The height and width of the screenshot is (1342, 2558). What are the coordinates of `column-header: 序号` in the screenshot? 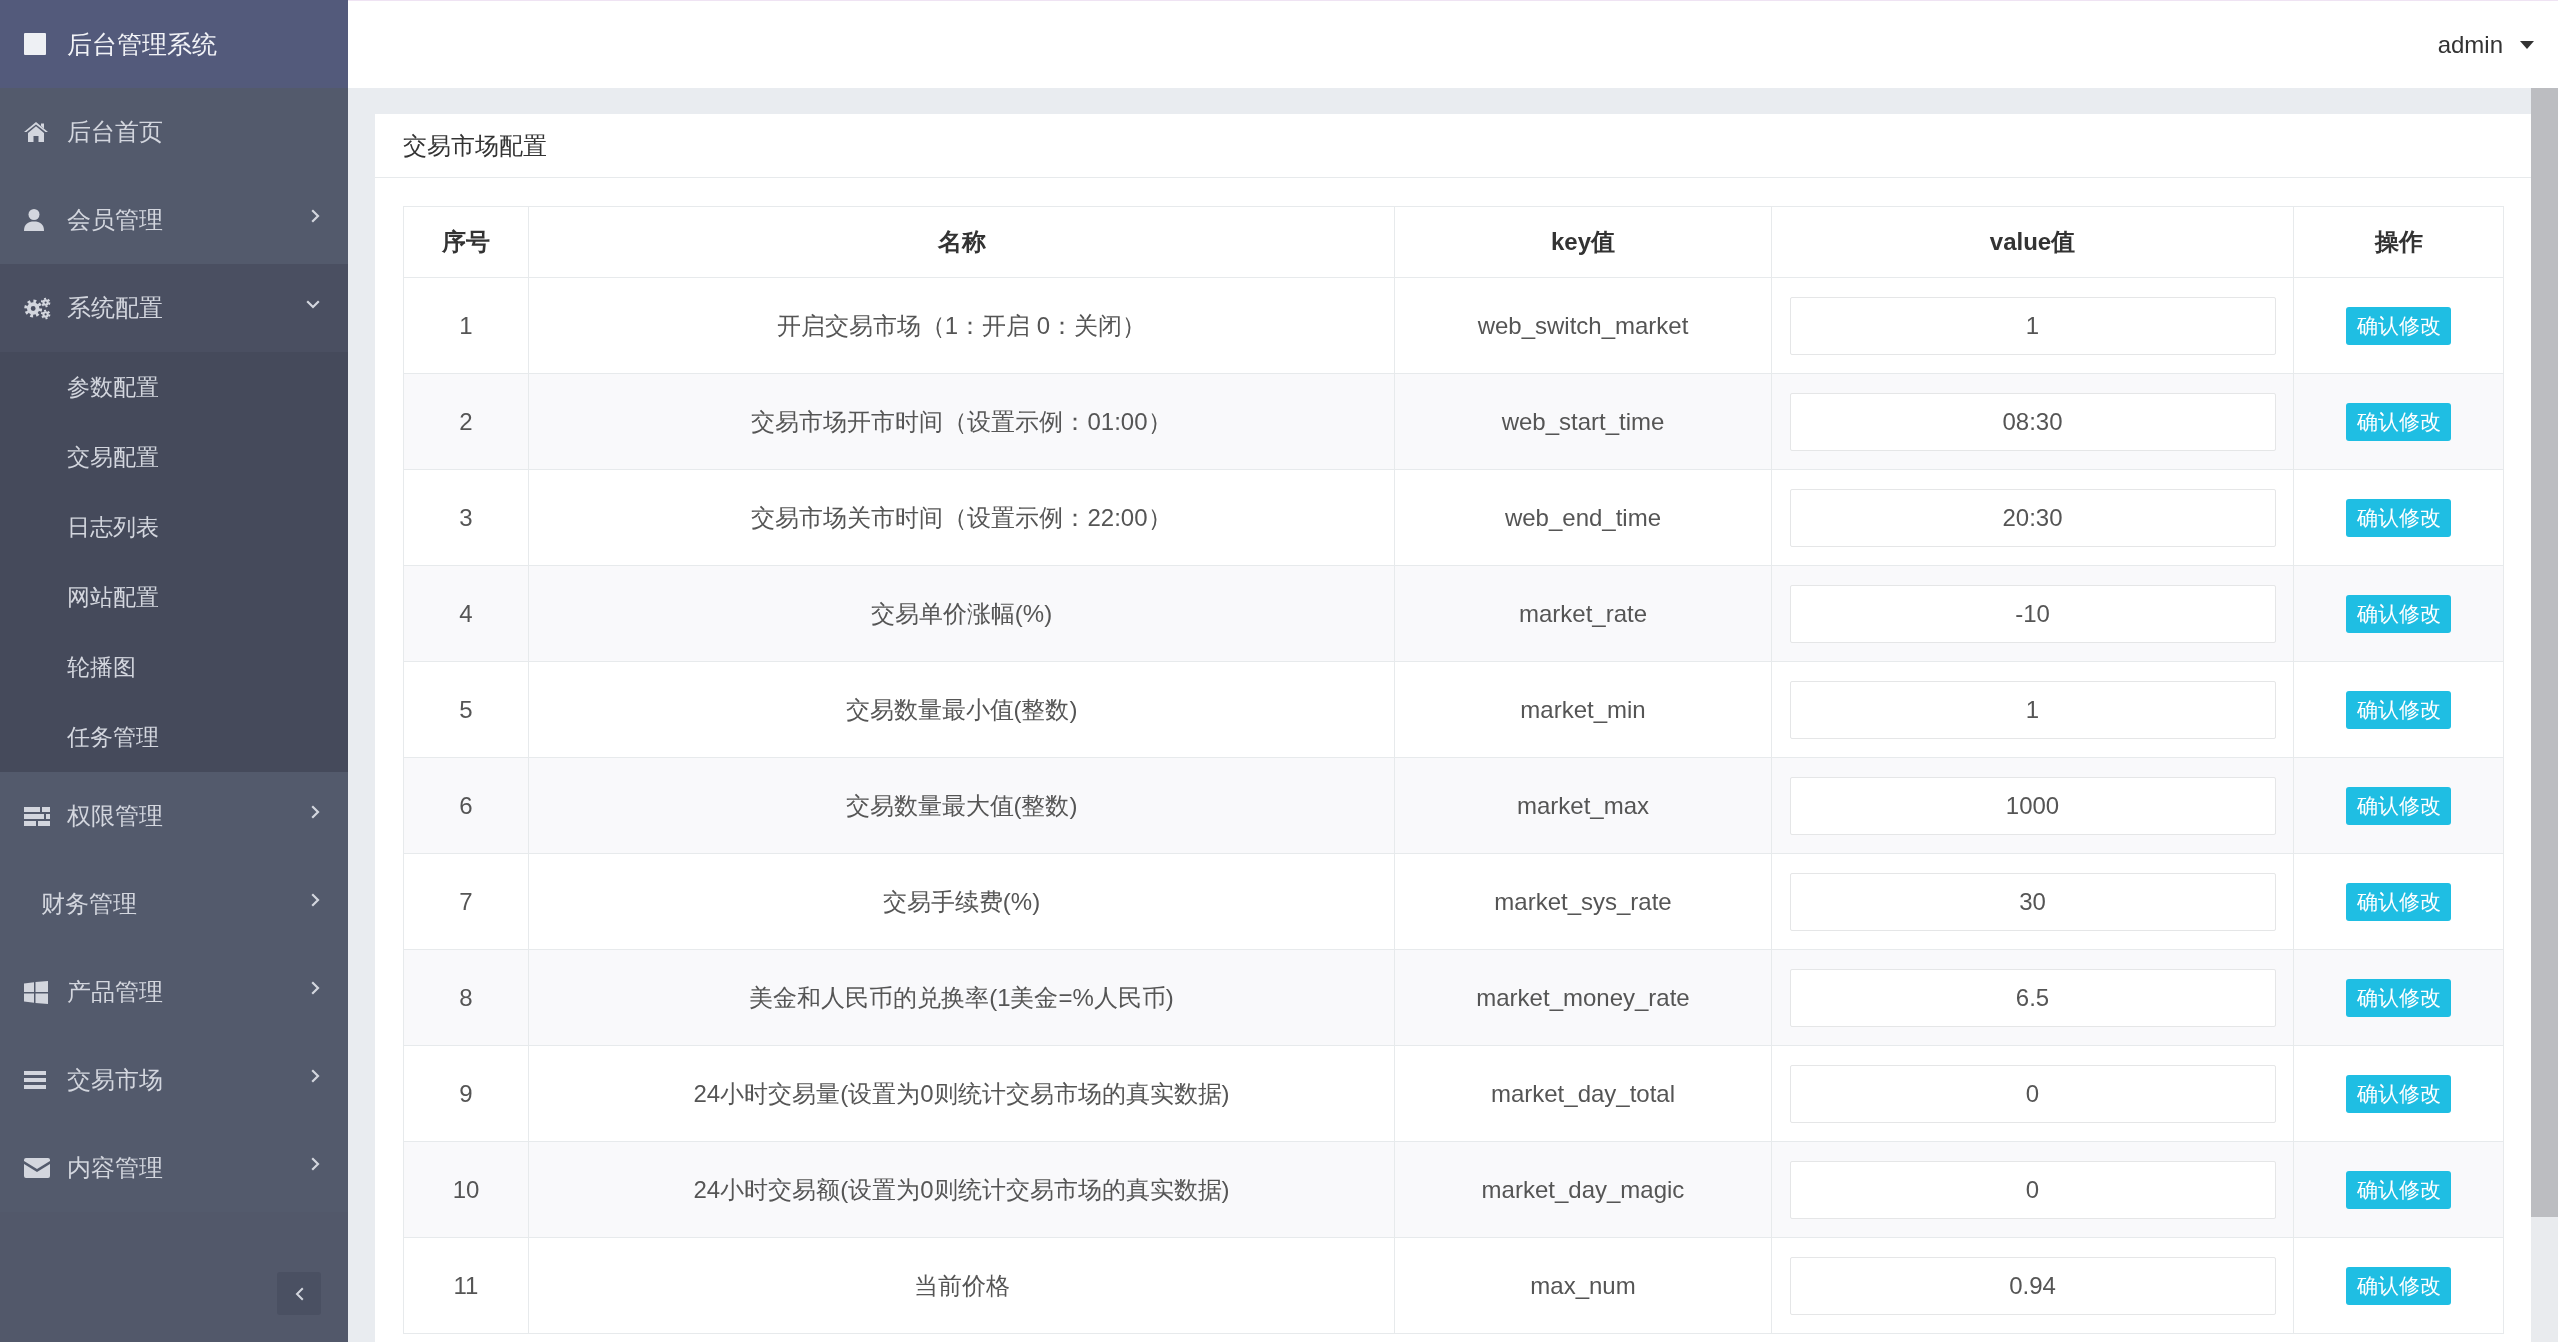 It's located at (466, 242).